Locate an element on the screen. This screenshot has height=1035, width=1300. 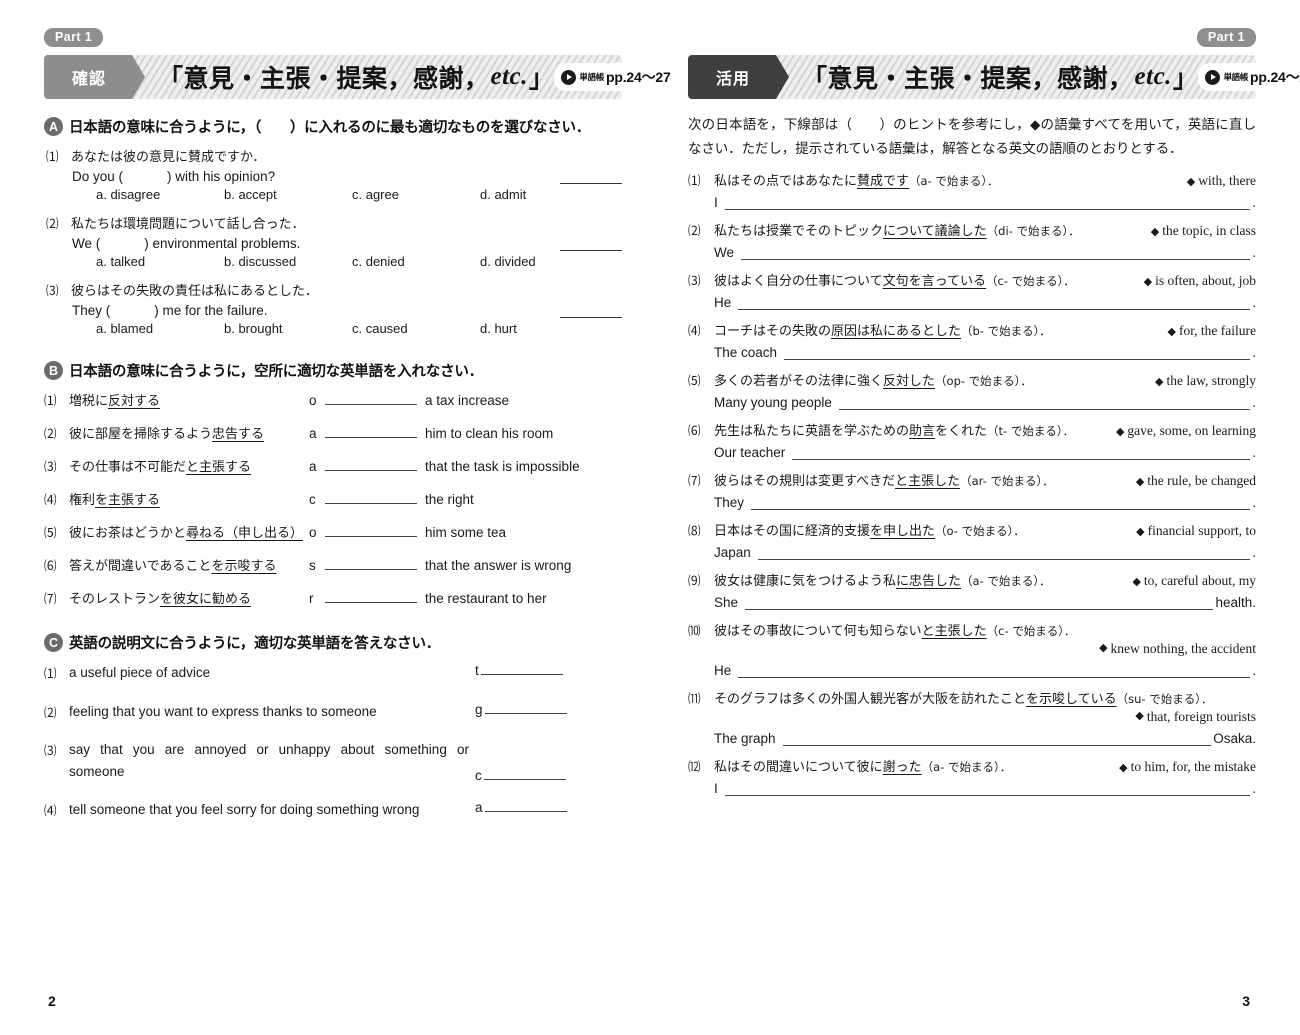
item-hint: （a- で始まる）． is located at coordinates (1006, 580).